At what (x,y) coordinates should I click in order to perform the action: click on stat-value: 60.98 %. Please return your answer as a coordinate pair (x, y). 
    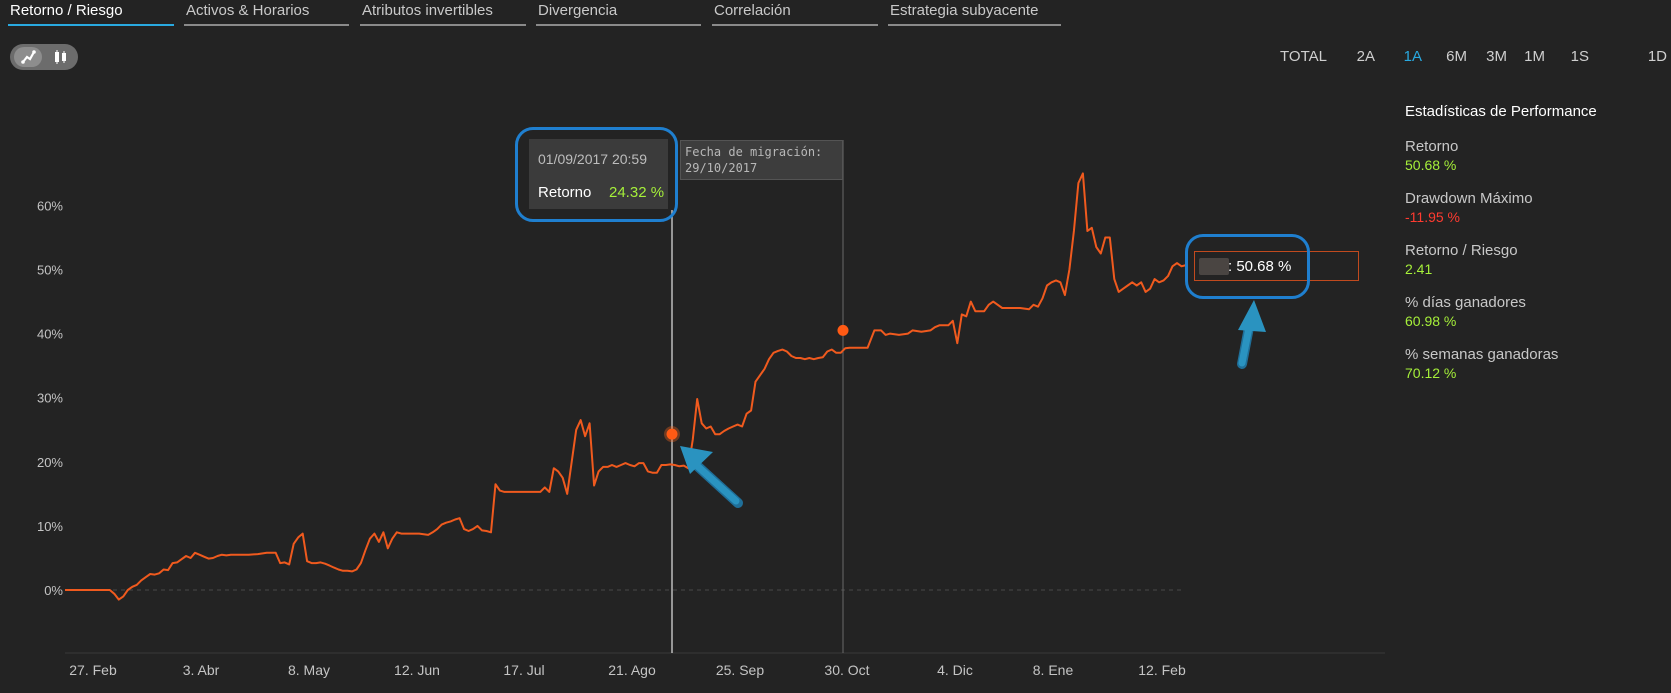
    Looking at the image, I should click on (1431, 321).